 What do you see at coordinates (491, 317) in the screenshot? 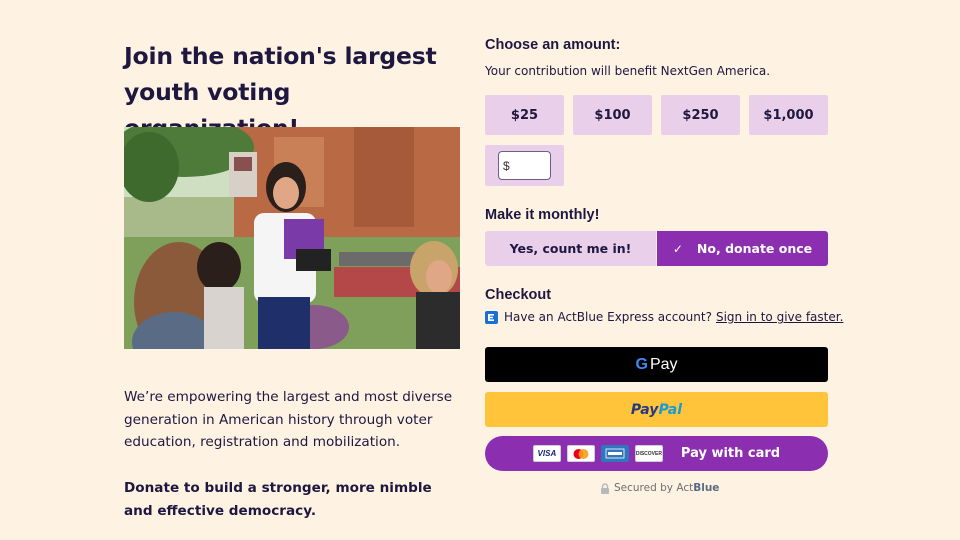
I see `actblue-express-icon` at bounding box center [491, 317].